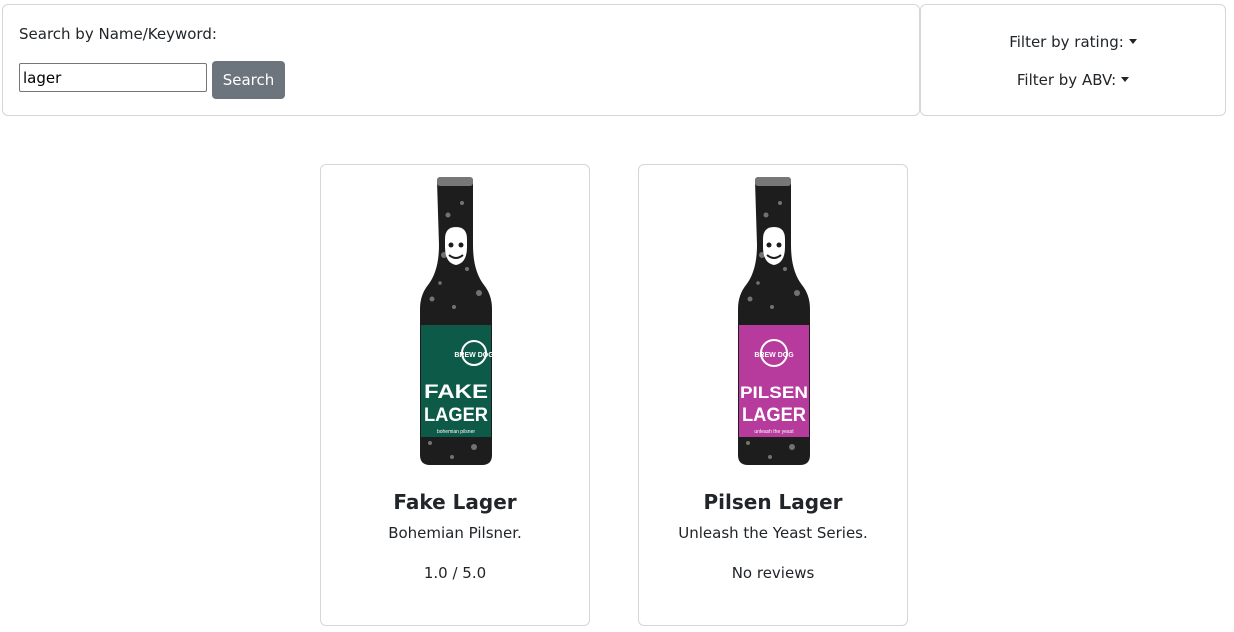 The image size is (1234, 632). Describe the element at coordinates (774, 432) in the screenshot. I see `svg-text: unleash the yeast` at that location.